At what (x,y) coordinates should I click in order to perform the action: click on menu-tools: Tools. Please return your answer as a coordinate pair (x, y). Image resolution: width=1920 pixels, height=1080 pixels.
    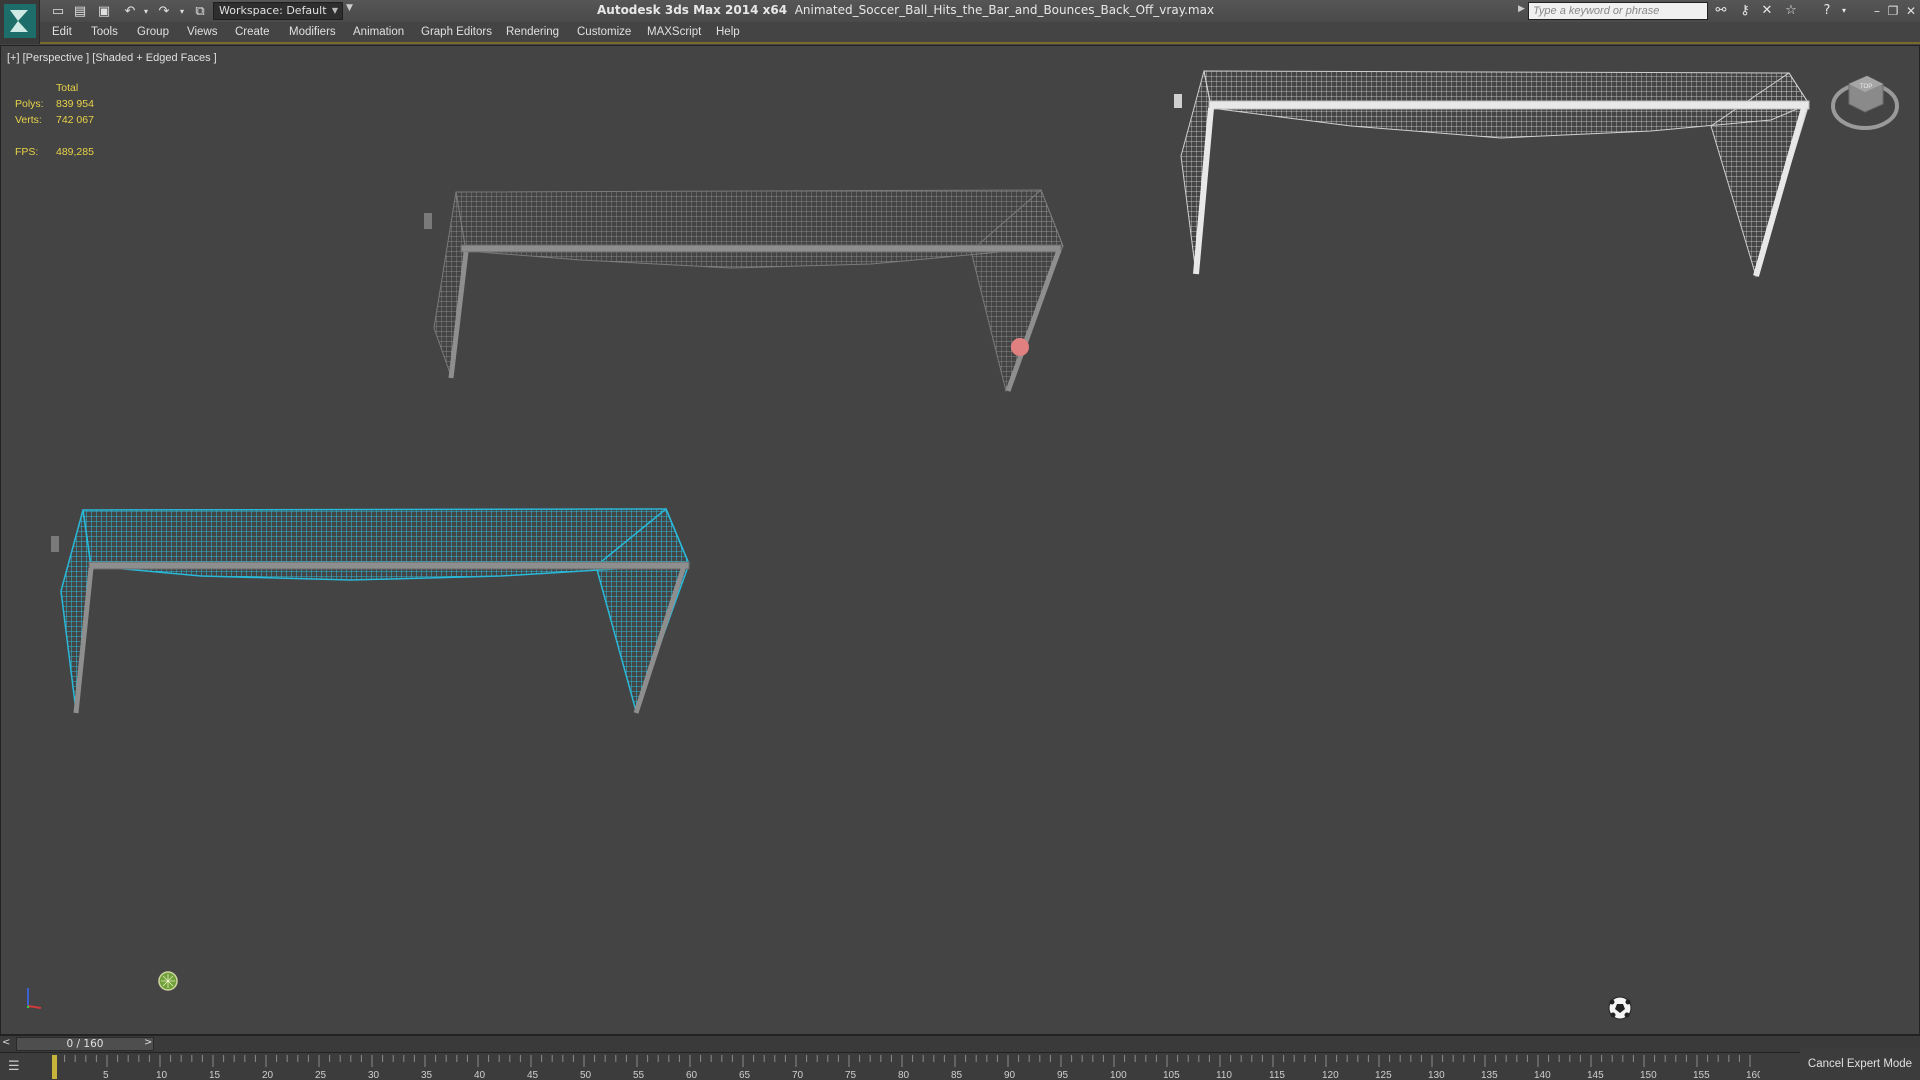
    Looking at the image, I should click on (104, 32).